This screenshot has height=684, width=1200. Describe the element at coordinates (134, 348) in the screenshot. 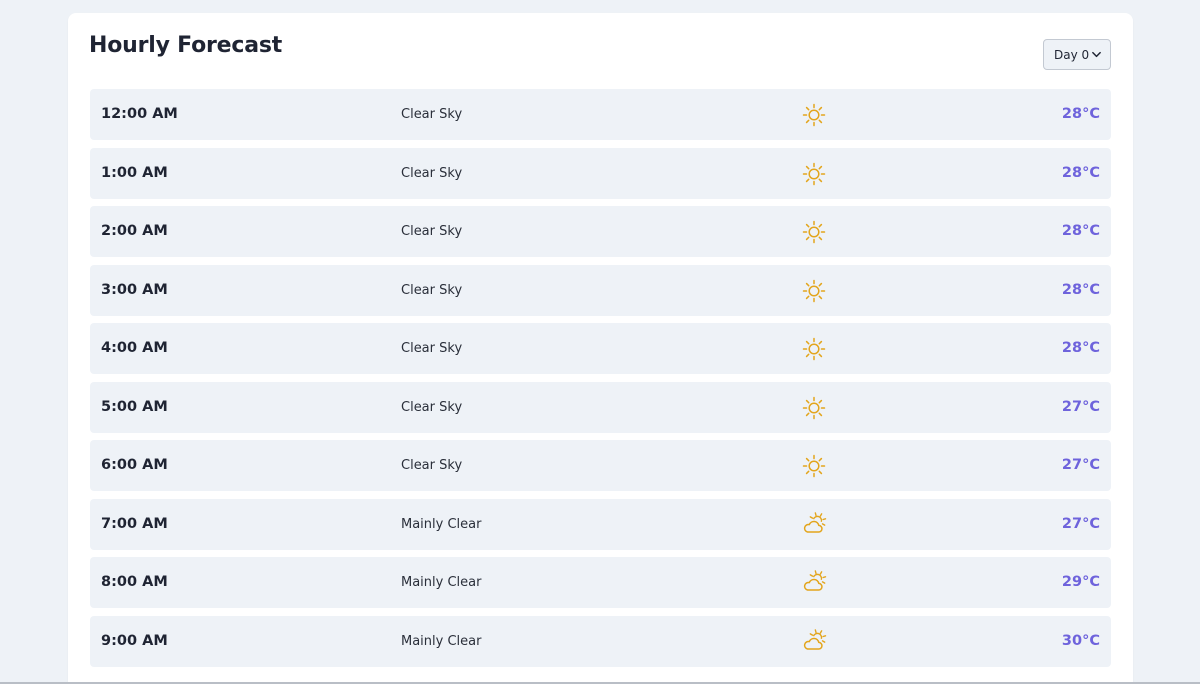

I see `forecast-time: 4:00 AM` at that location.